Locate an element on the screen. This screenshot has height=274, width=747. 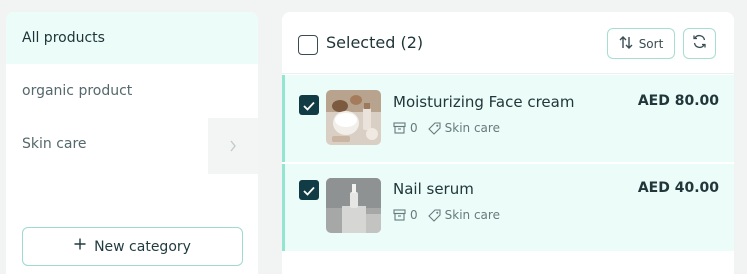
category-item-organic-product: organic product is located at coordinates (132, 91).